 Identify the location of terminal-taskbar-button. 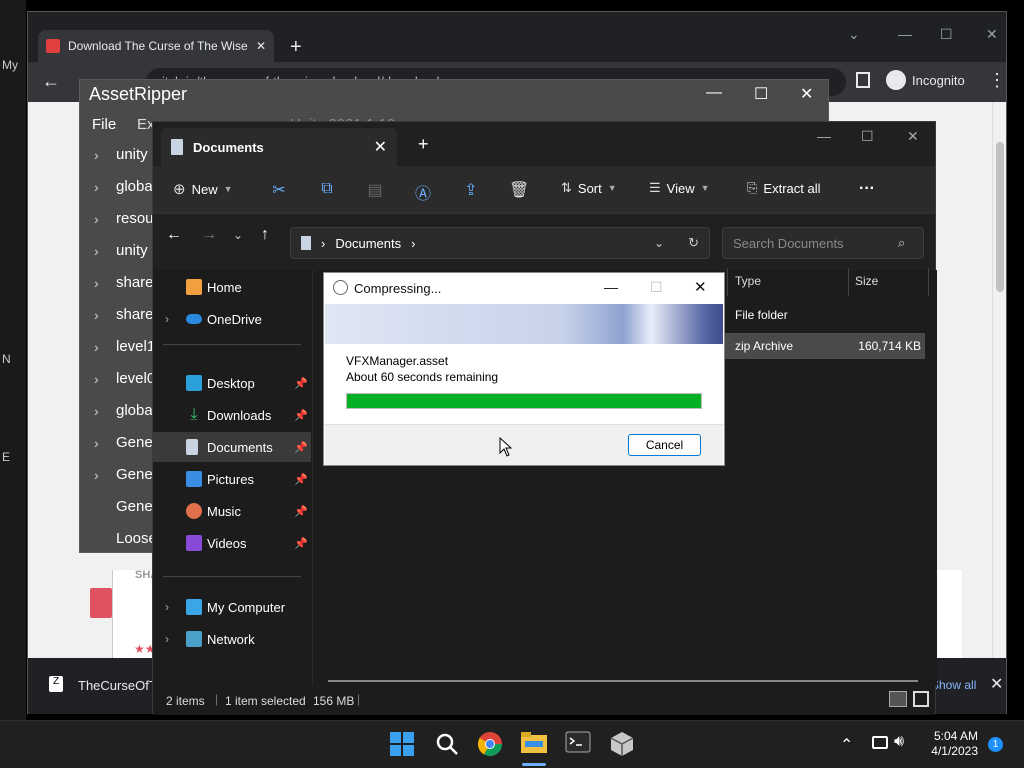
(580, 745).